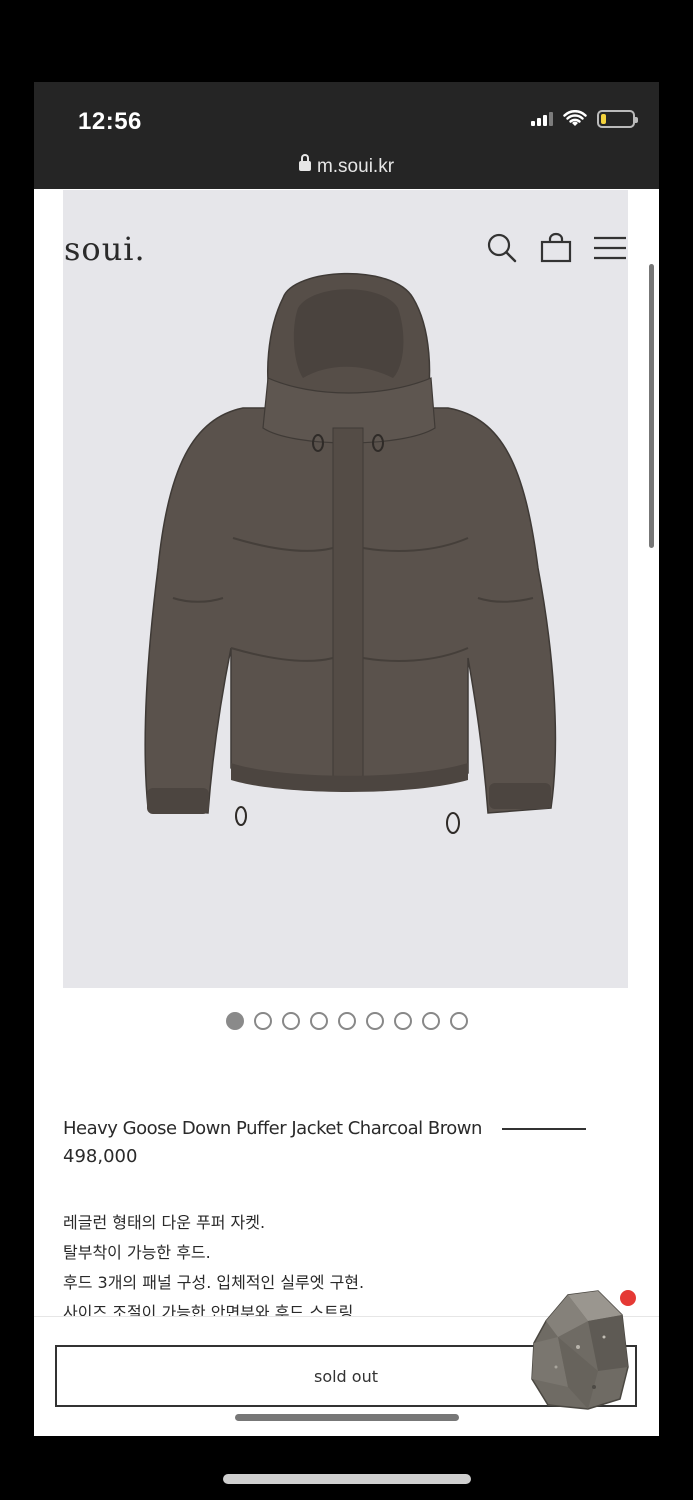 The width and height of the screenshot is (693, 1500). Describe the element at coordinates (347, 1417) in the screenshot. I see `browser-home-indicator` at that location.